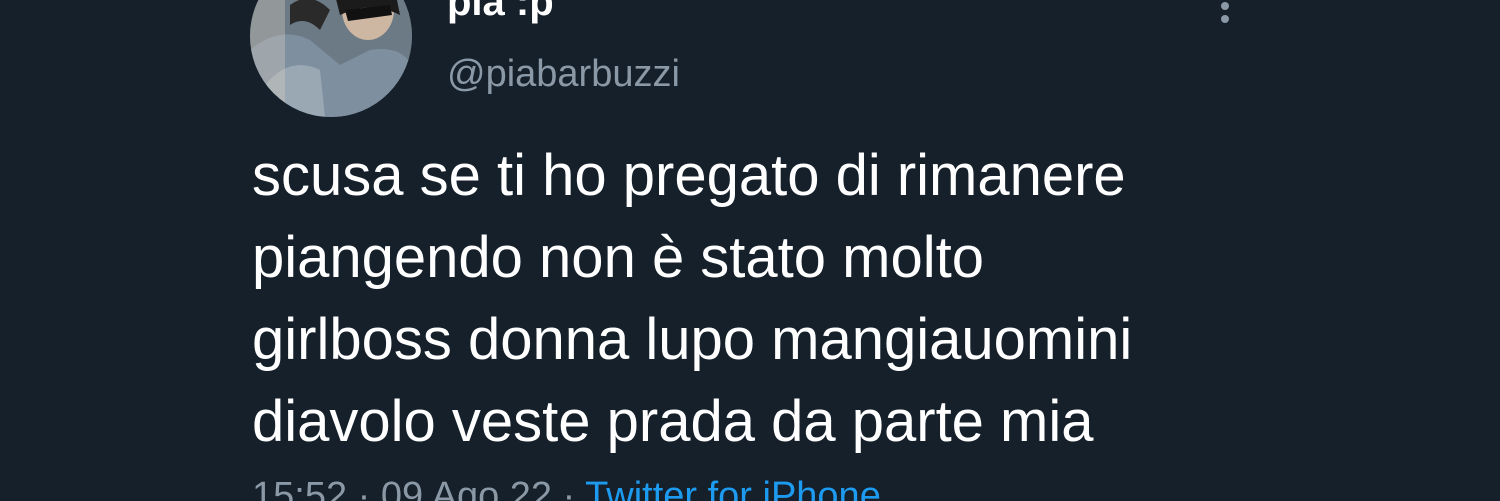  Describe the element at coordinates (299, 488) in the screenshot. I see `tweet-time: 15:52` at that location.